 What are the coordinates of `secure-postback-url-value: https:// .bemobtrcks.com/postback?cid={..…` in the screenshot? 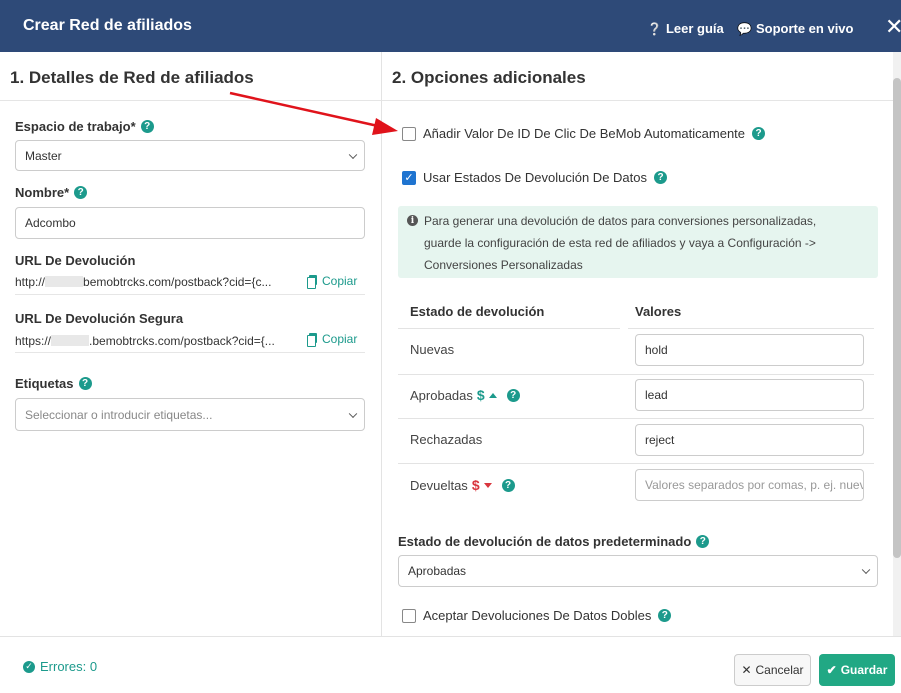 It's located at (145, 341).